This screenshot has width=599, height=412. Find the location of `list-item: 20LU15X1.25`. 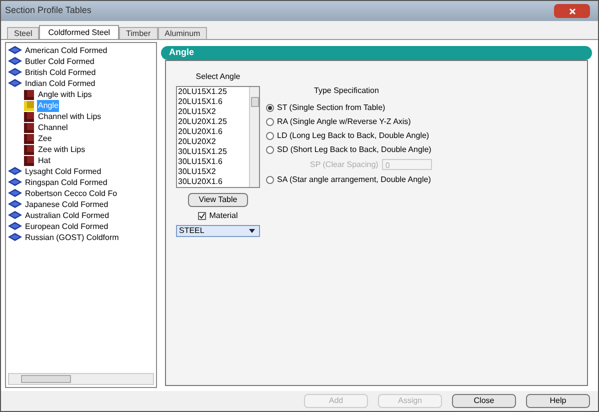

list-item: 20LU15X1.25 is located at coordinates (213, 92).